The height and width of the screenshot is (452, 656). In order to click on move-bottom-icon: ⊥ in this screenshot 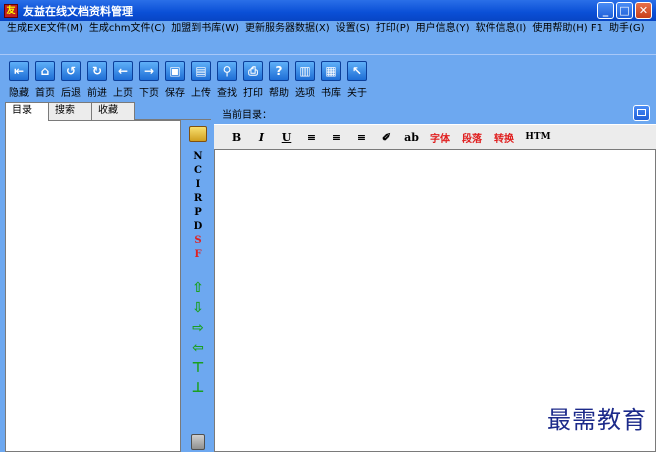, I will do `click(198, 388)`.